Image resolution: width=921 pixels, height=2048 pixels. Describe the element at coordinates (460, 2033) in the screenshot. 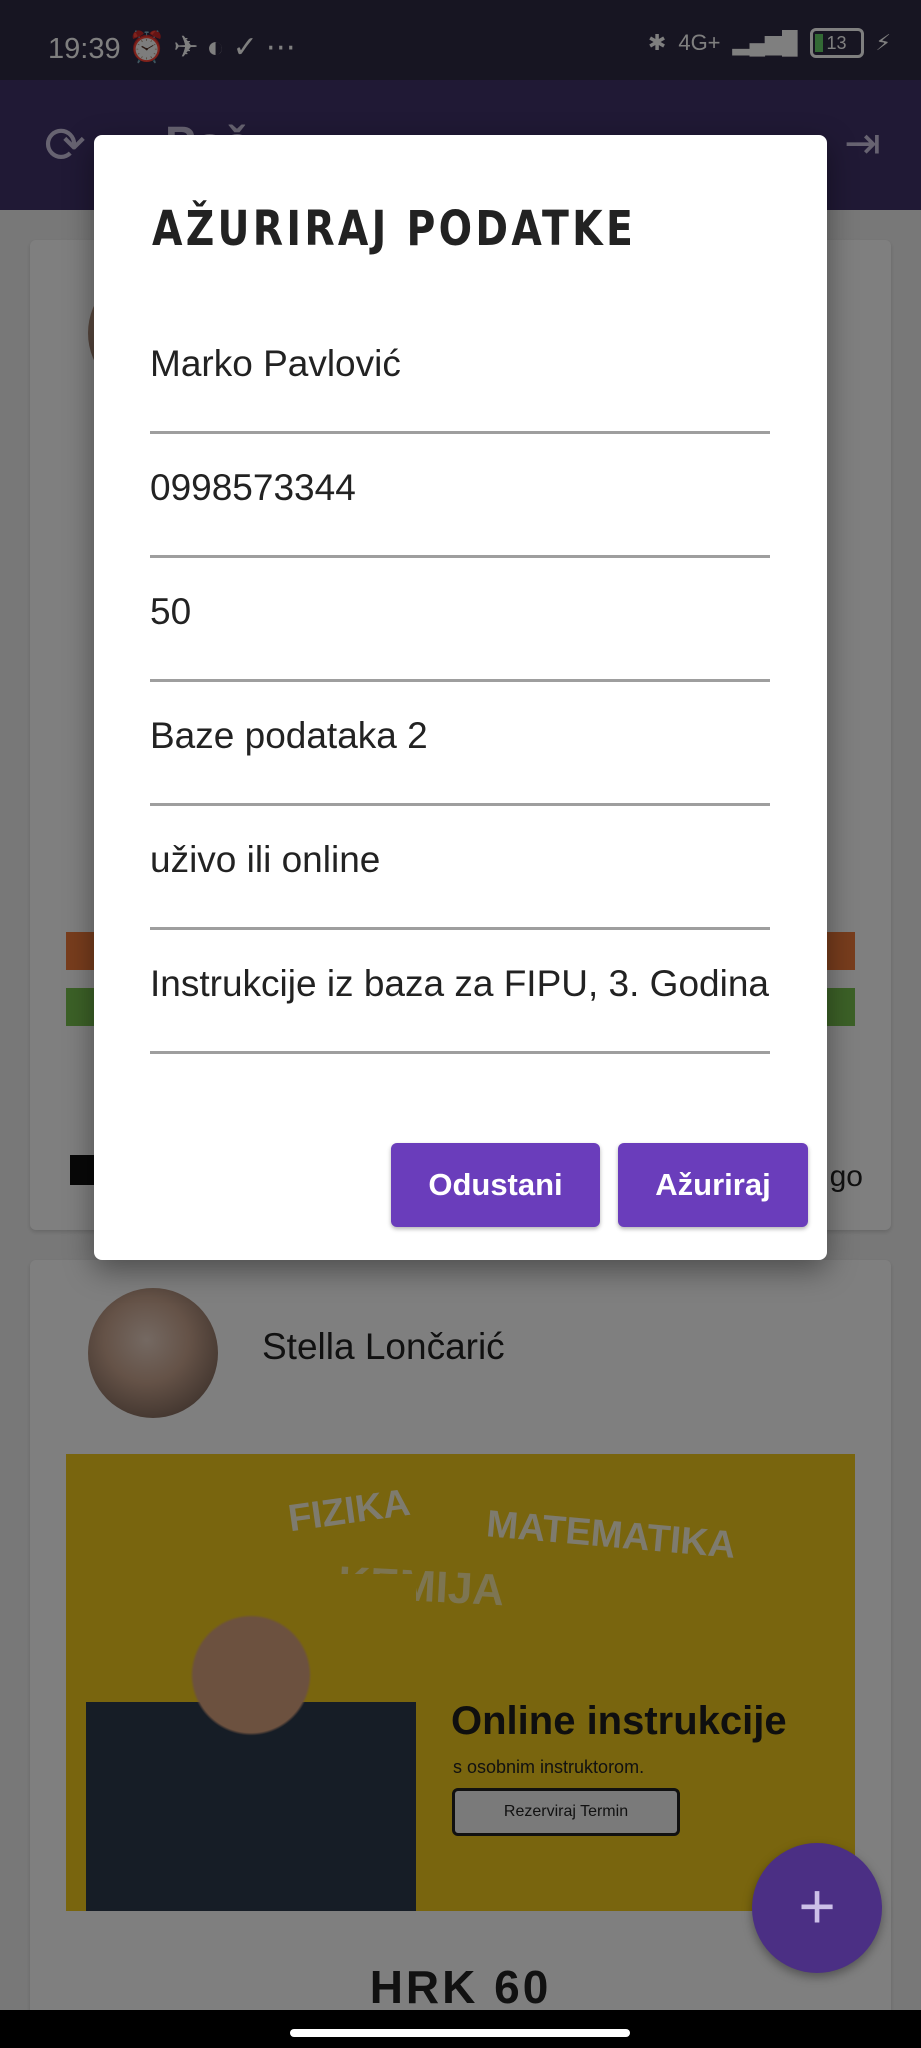

I see `home-handle` at that location.